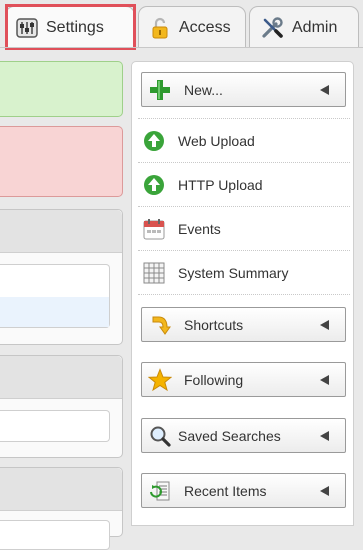  Describe the element at coordinates (220, 184) in the screenshot. I see `menu-item-label: HTTP Upload` at that location.